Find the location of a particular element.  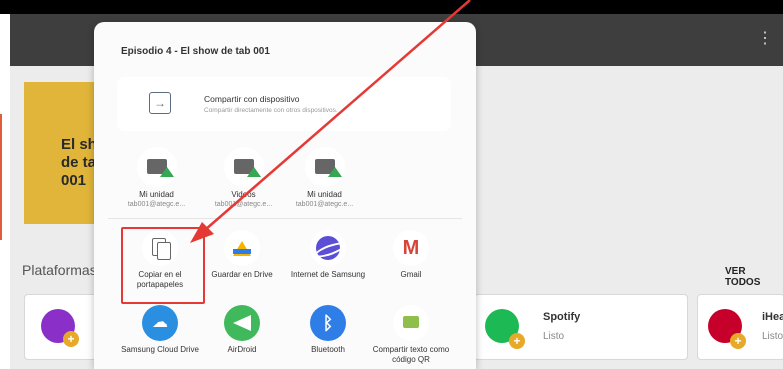

left-edge-marker is located at coordinates (1, 177).